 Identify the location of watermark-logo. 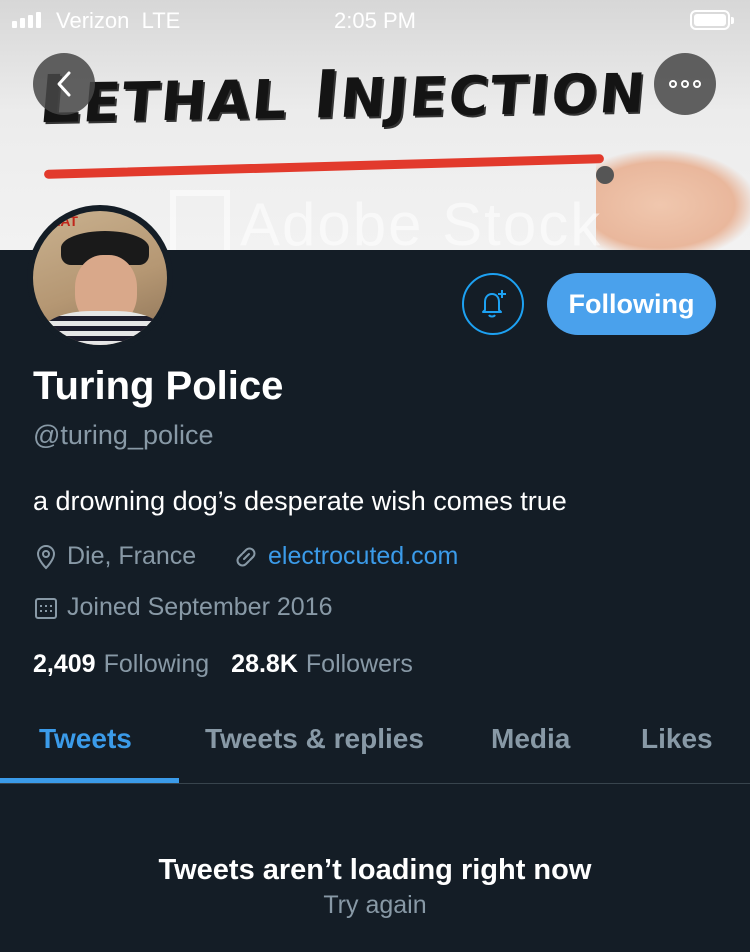
(200, 220).